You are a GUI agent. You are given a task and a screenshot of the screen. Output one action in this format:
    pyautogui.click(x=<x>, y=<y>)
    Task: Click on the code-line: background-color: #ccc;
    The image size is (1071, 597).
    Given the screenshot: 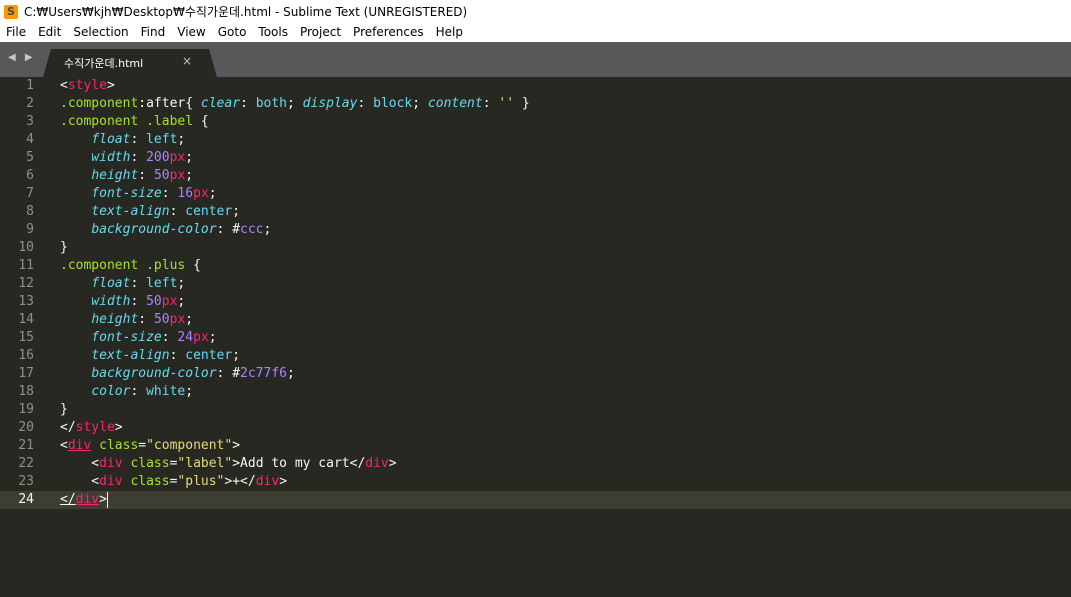 What is the action you would take?
    pyautogui.click(x=295, y=230)
    